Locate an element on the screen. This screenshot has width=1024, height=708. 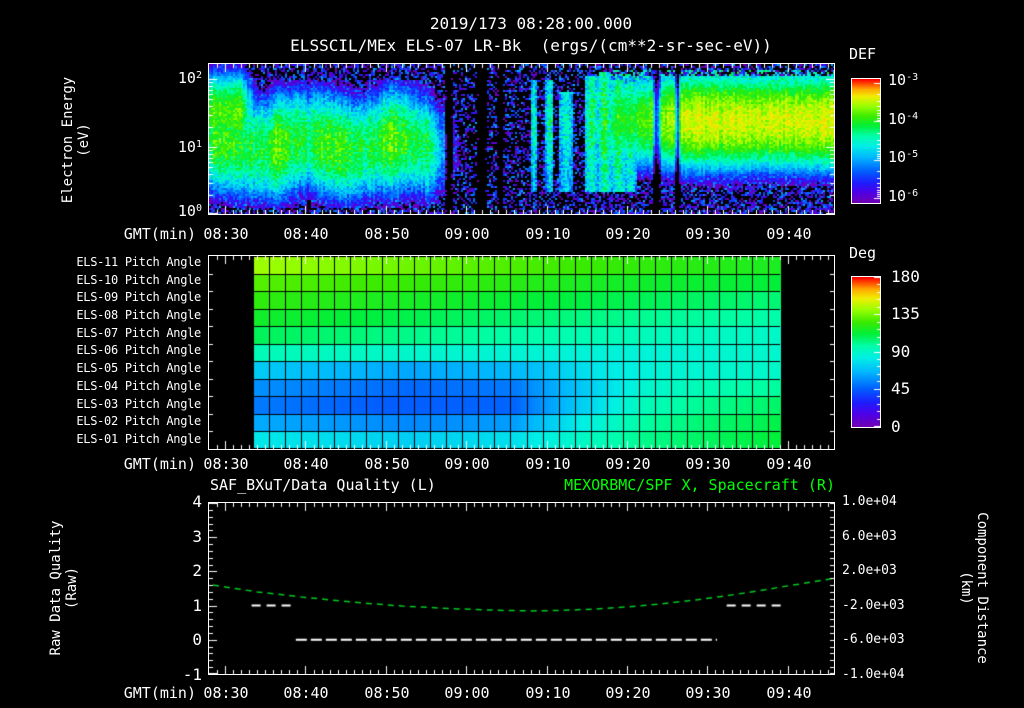
row-label-els01: ELS-01 Pitch Angle is located at coordinates (138, 439).